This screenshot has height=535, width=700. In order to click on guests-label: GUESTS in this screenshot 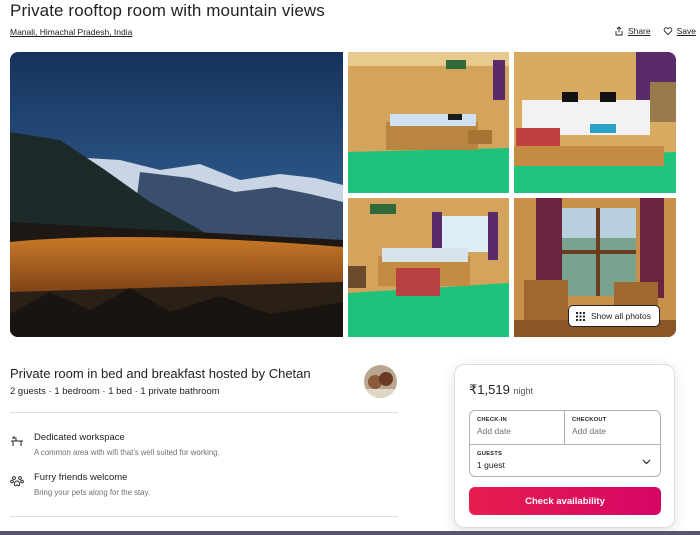, I will do `click(490, 454)`.